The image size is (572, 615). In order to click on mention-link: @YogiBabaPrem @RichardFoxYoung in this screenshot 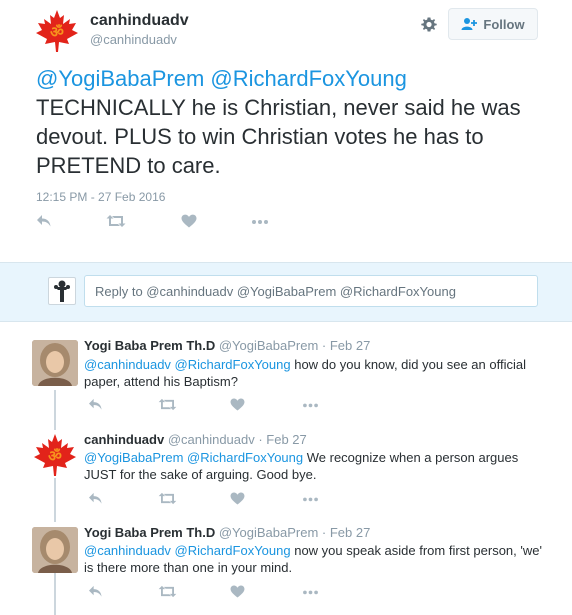, I will do `click(193, 457)`.